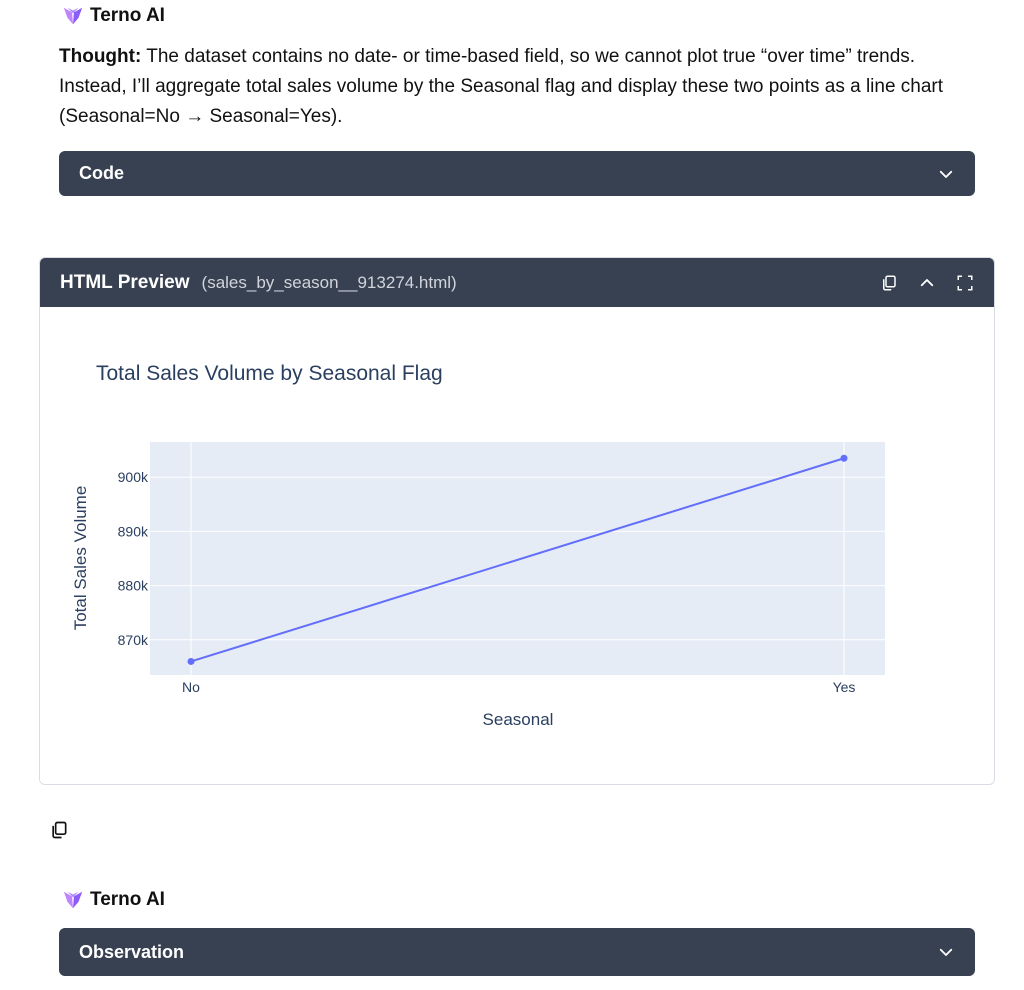 The image size is (1024, 990). Describe the element at coordinates (133, 640) in the screenshot. I see `y-tick-label: 870k` at that location.